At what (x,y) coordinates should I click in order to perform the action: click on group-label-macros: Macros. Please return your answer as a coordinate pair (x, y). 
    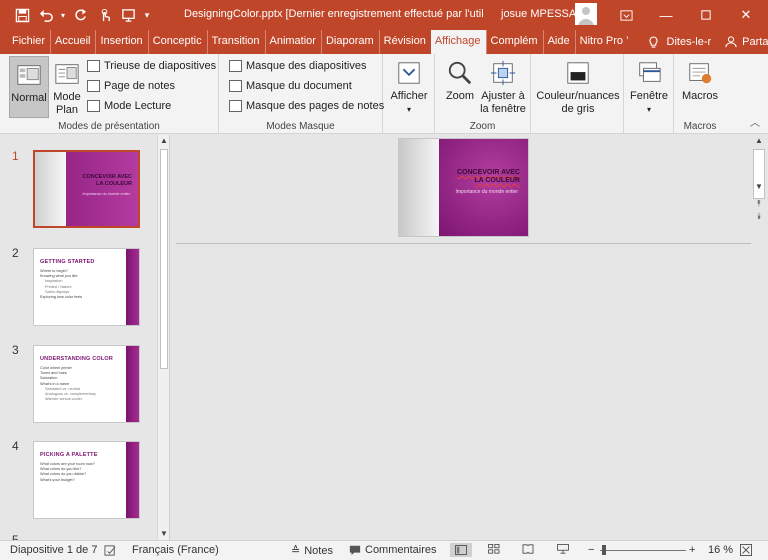
    Looking at the image, I should click on (700, 126).